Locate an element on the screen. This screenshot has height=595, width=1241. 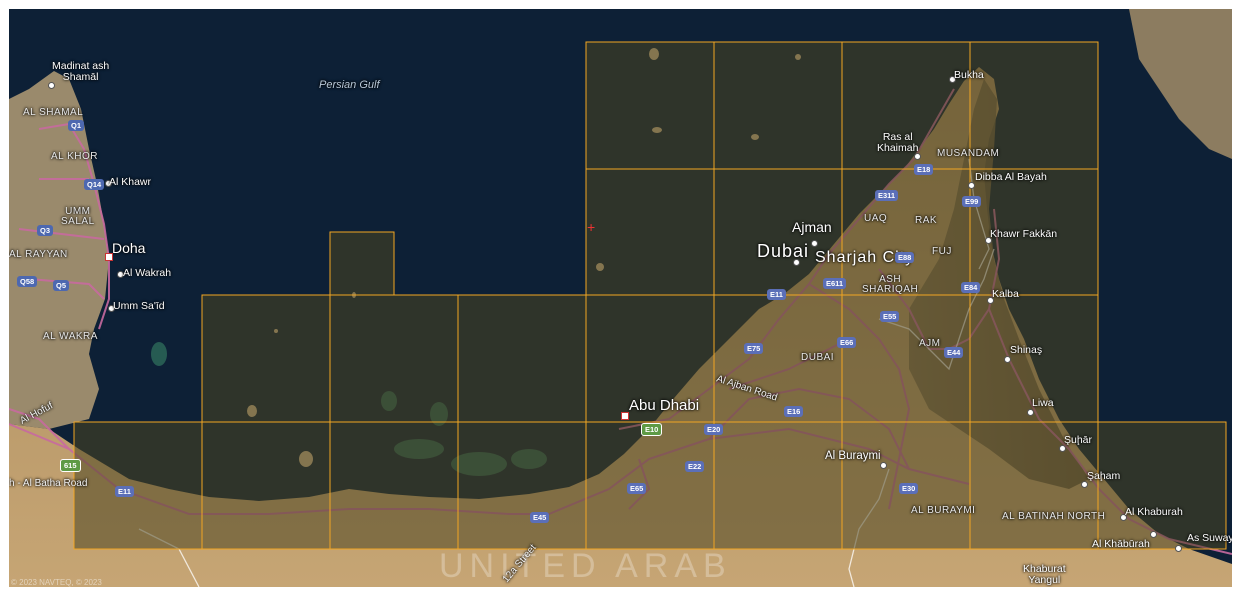
road-shield: Q1 is located at coordinates (76, 125).